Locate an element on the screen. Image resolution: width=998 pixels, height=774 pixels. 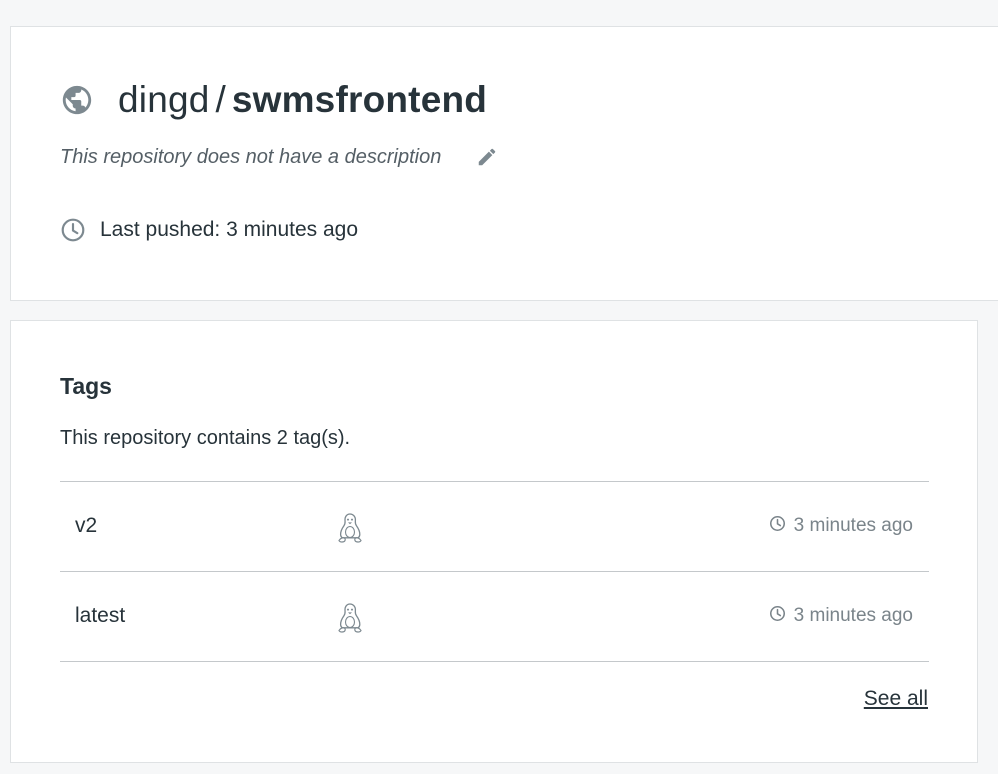
globe-icon is located at coordinates (77, 100).